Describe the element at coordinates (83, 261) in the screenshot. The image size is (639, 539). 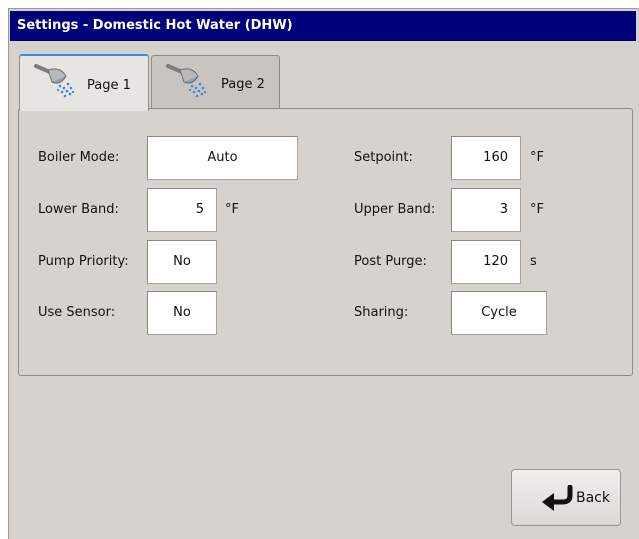
I see `pump-priority-label: Pump Priority:` at that location.